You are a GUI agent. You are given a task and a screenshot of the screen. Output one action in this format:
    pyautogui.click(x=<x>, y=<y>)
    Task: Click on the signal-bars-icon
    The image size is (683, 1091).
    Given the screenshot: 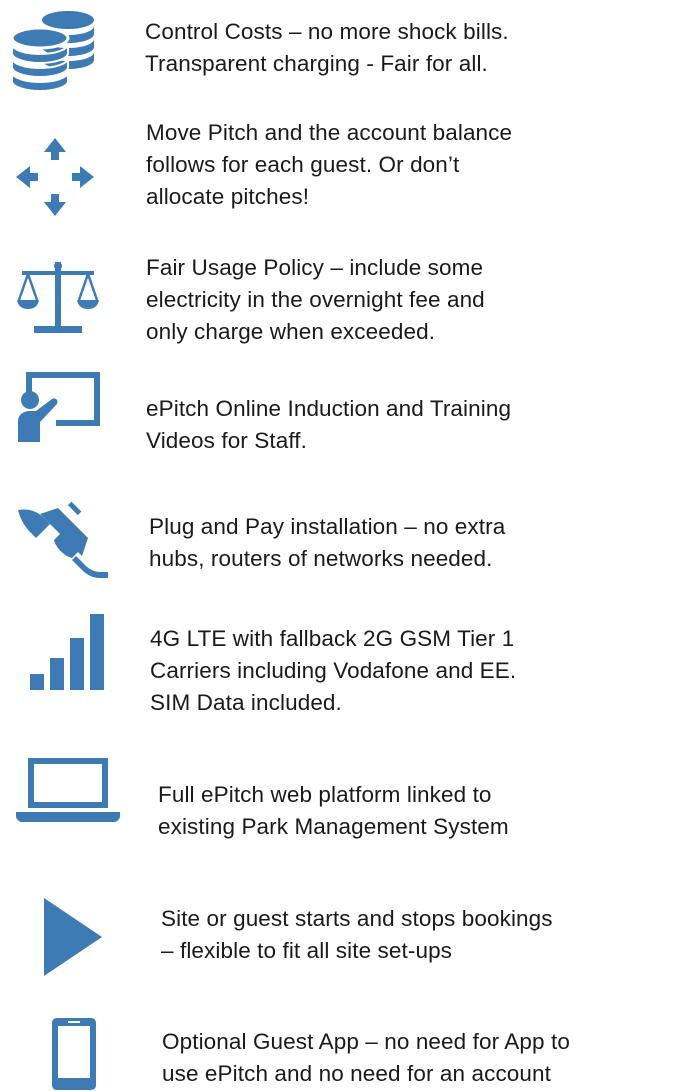 What is the action you would take?
    pyautogui.click(x=67, y=652)
    